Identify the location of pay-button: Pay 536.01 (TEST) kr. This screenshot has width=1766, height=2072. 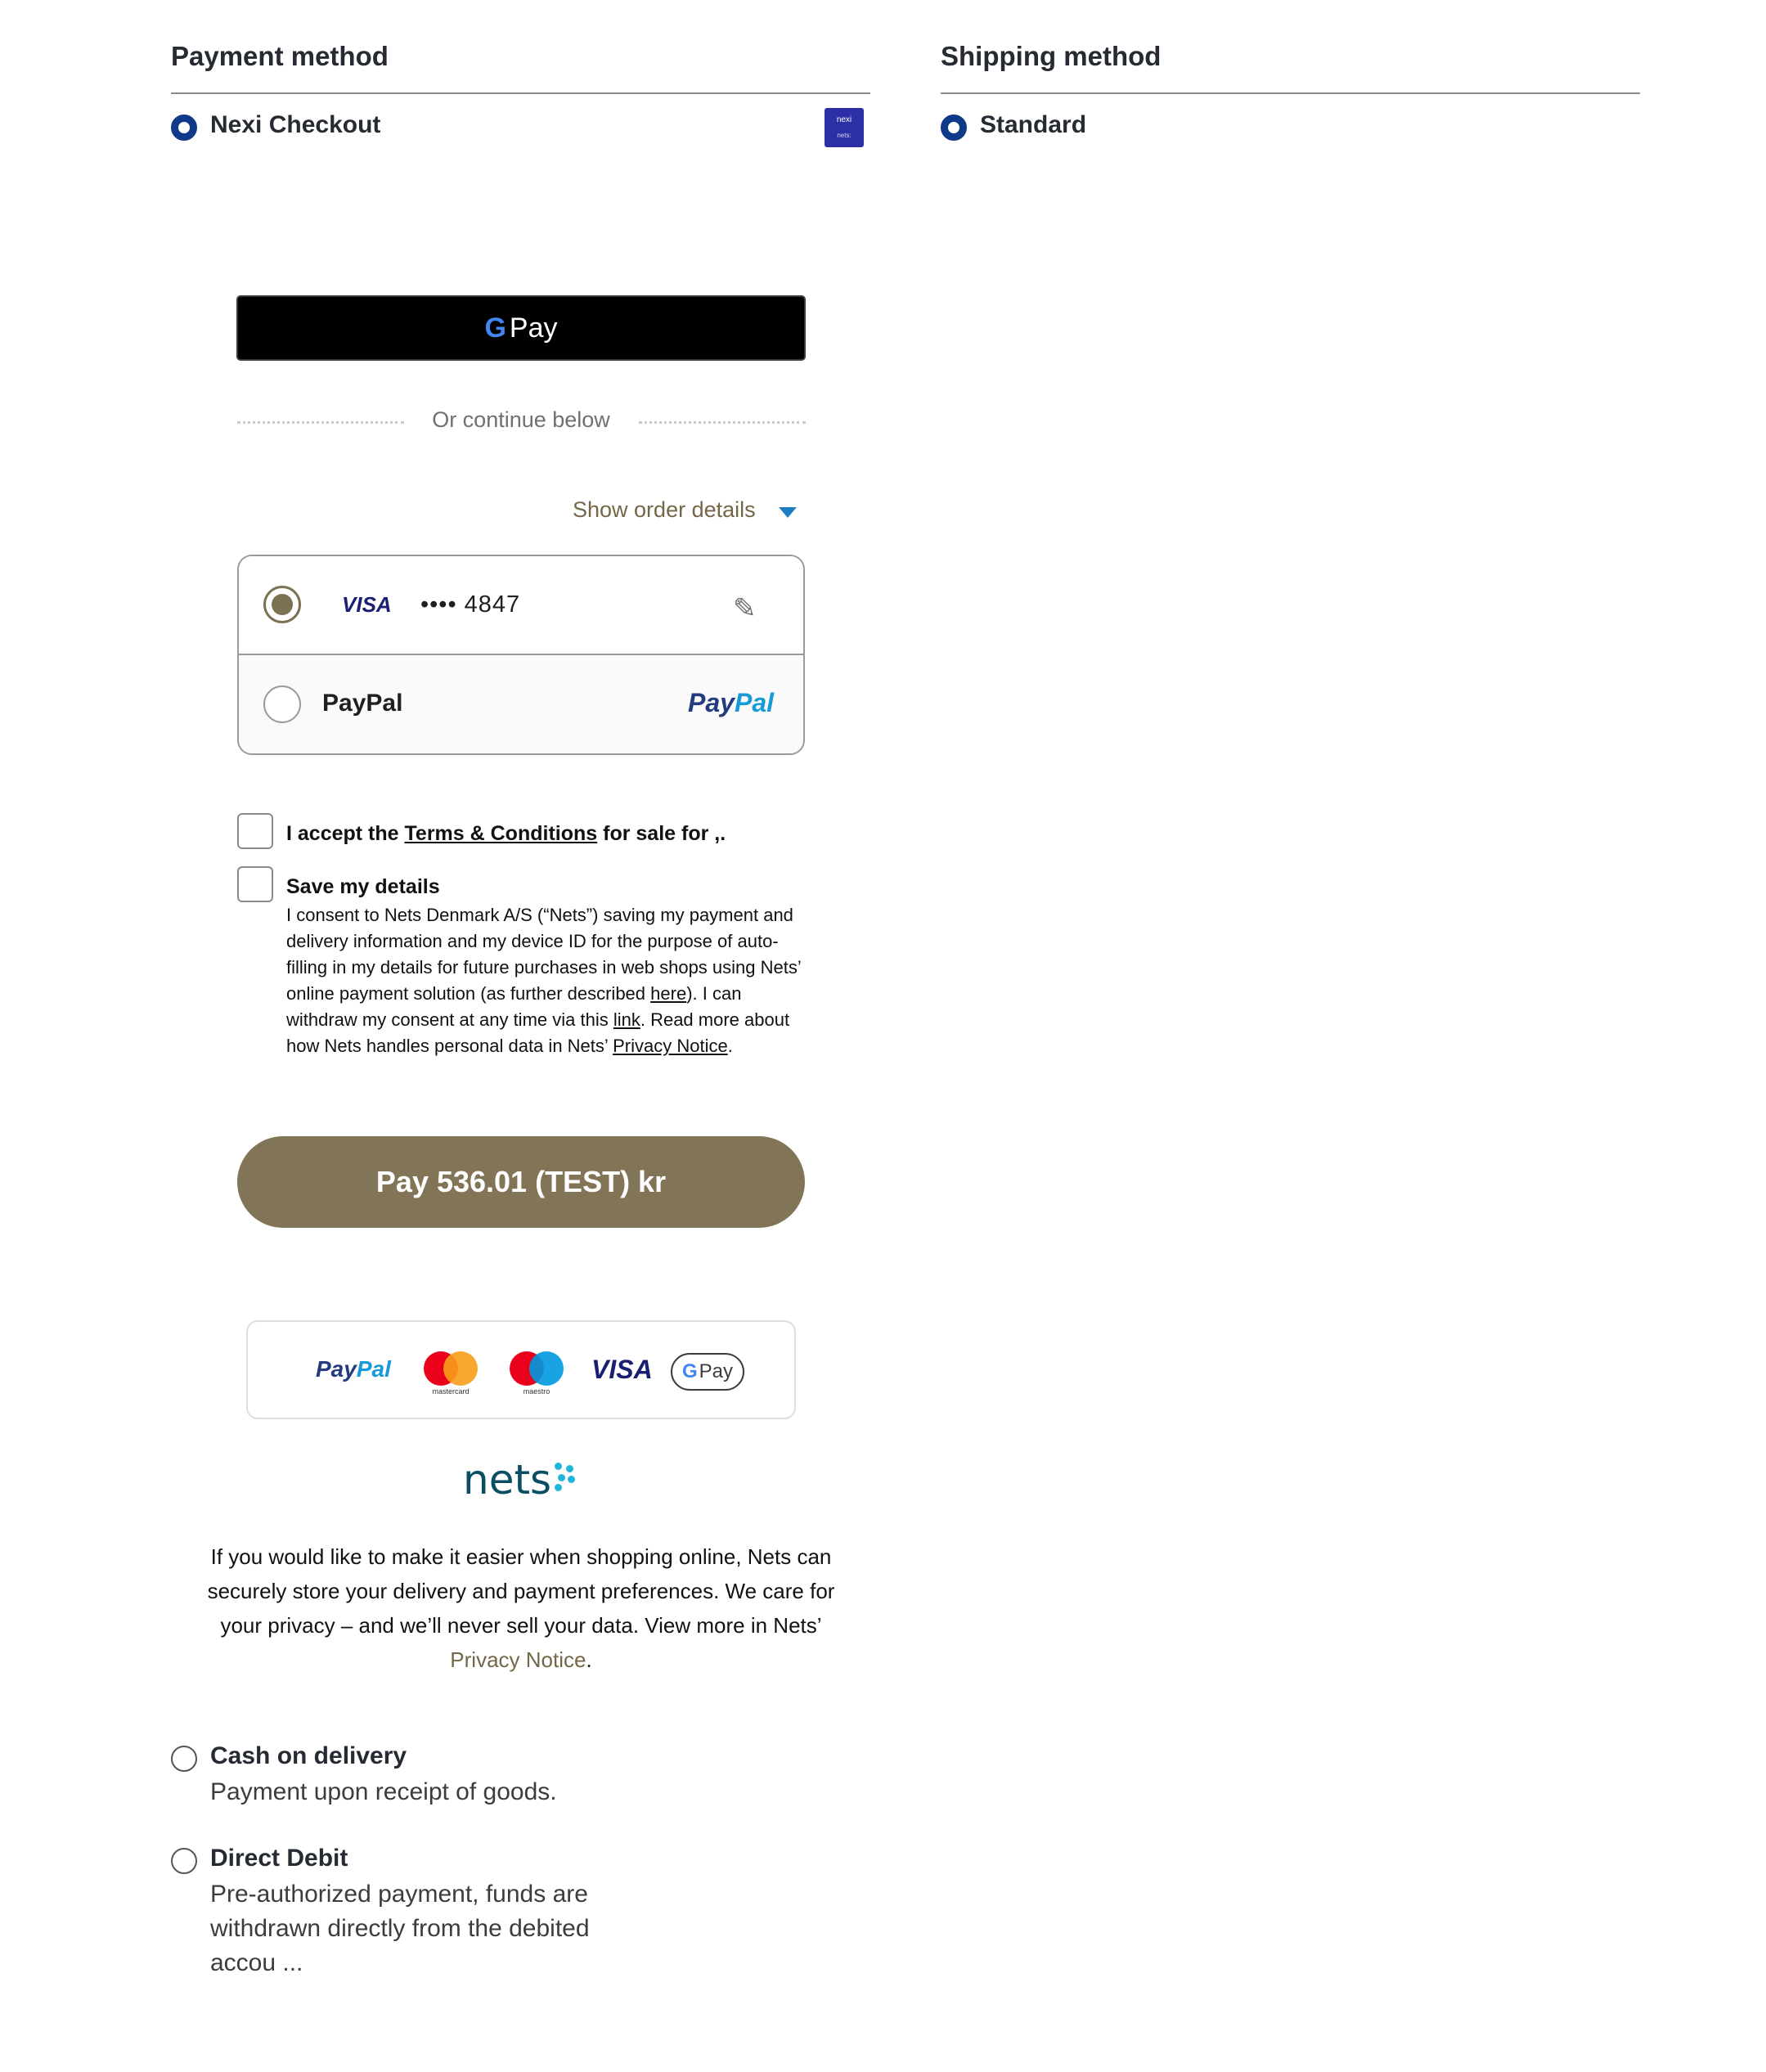
(521, 1182).